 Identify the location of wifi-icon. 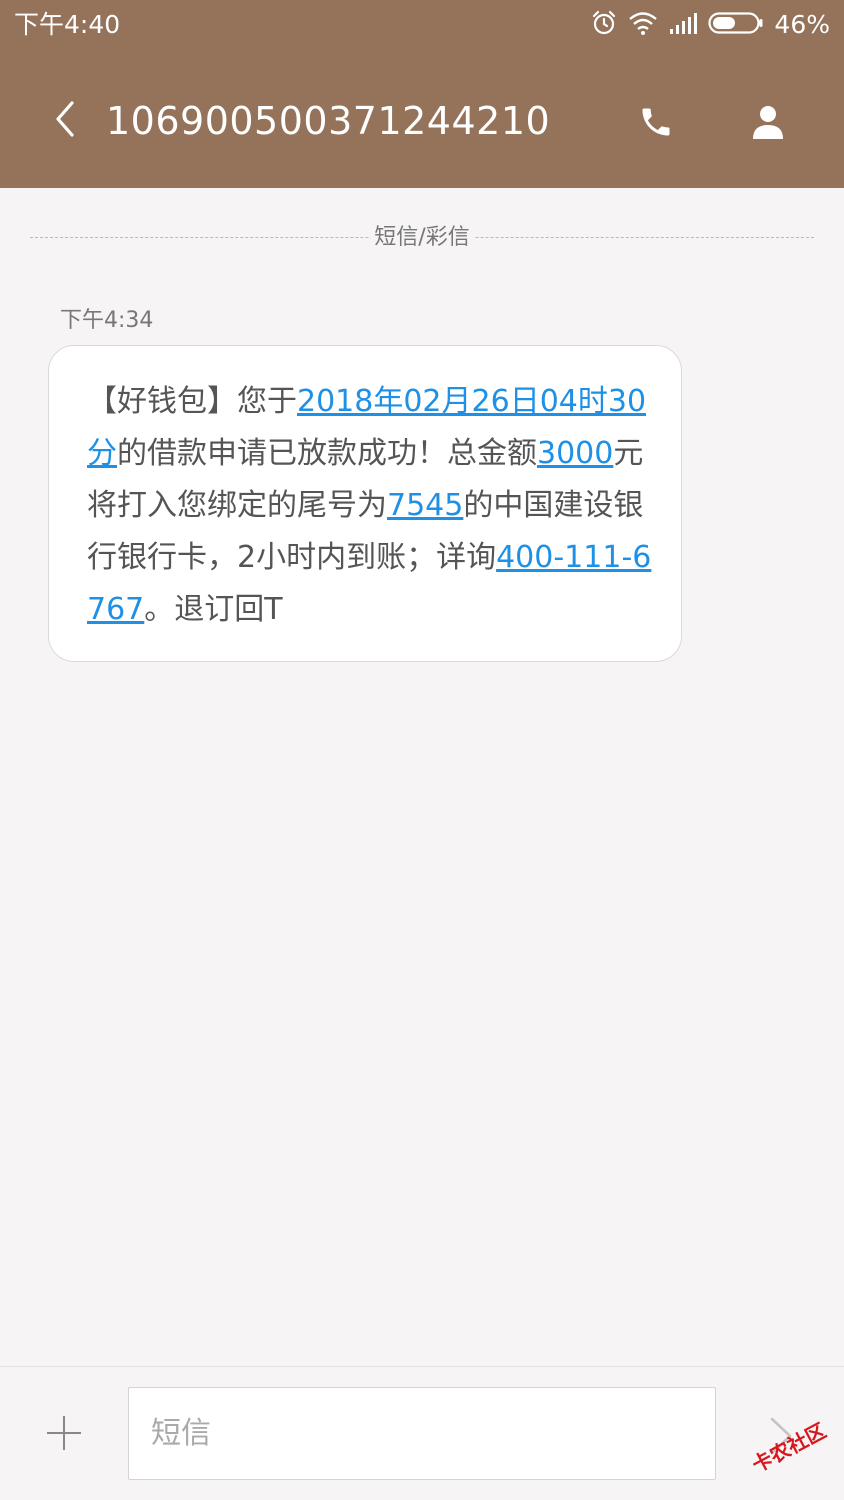
(643, 25).